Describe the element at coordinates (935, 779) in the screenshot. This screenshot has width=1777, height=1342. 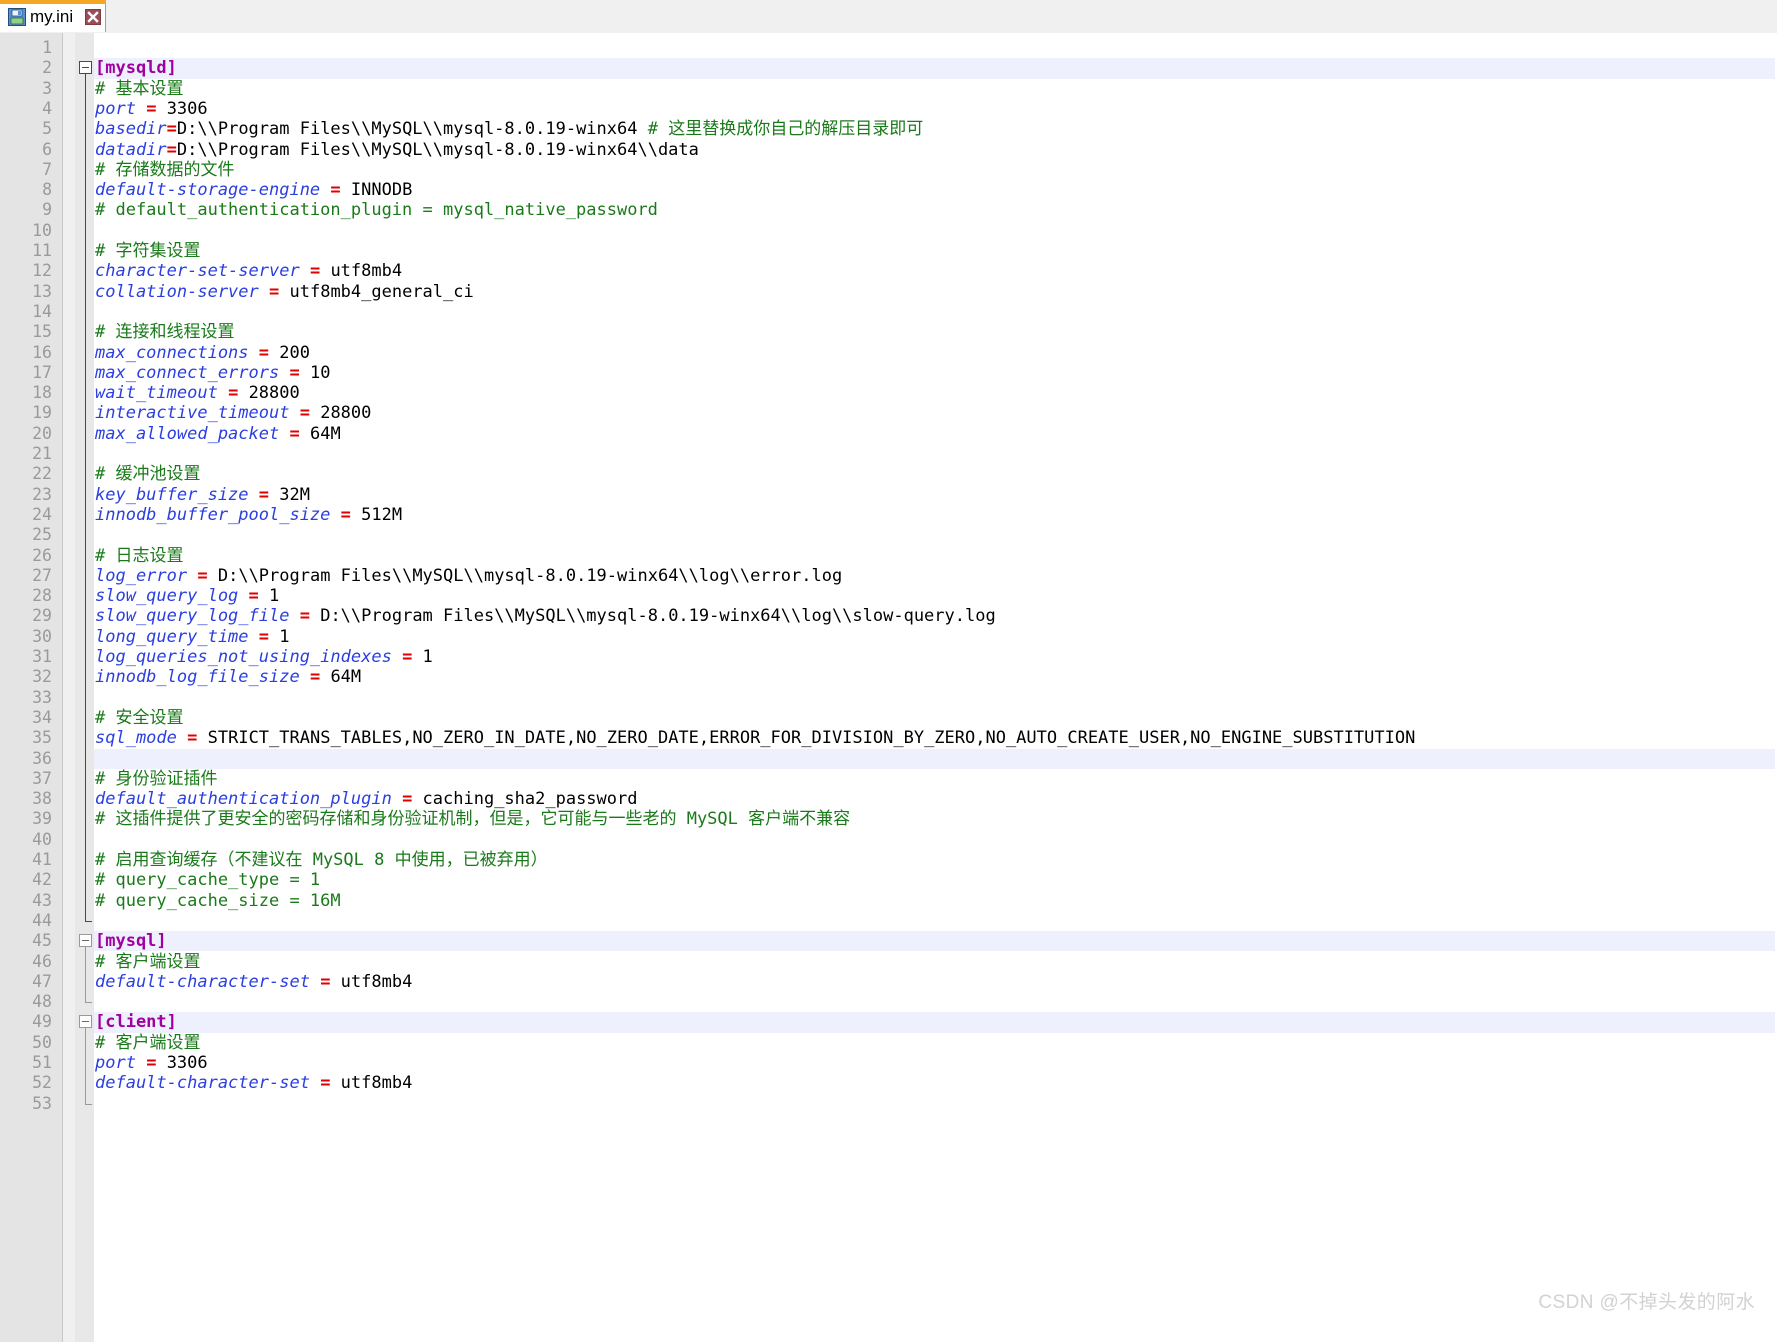
I see `code-line: # 身份验证插件` at that location.